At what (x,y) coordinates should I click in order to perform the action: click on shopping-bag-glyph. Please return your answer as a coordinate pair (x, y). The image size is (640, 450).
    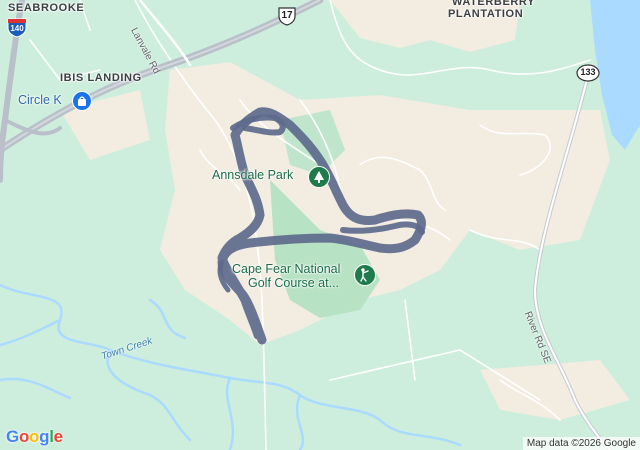
    Looking at the image, I should click on (82, 101).